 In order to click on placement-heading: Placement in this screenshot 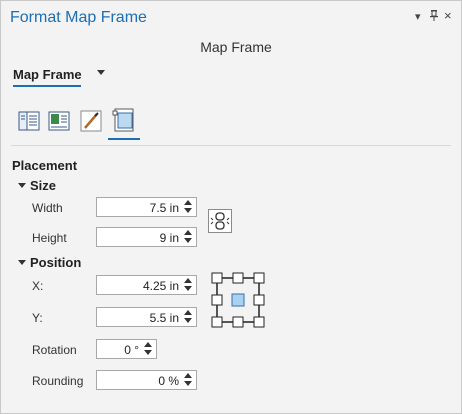, I will do `click(45, 165)`.